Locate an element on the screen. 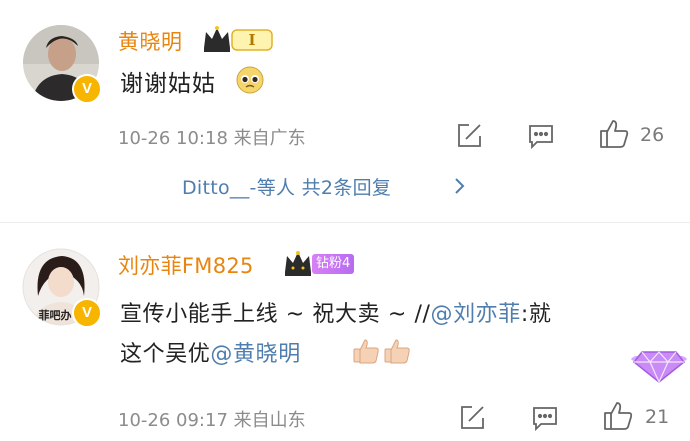 Image resolution: width=690 pixels, height=441 pixels. comment-author-name: 刘亦菲FM825 is located at coordinates (186, 265).